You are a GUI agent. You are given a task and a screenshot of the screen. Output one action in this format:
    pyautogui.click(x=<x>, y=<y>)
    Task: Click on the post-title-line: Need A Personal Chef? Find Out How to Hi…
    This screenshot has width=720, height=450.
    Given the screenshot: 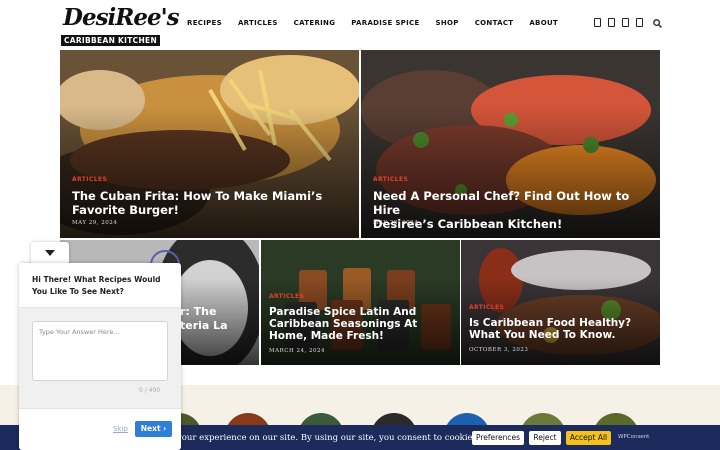 What is the action you would take?
    pyautogui.click(x=501, y=203)
    